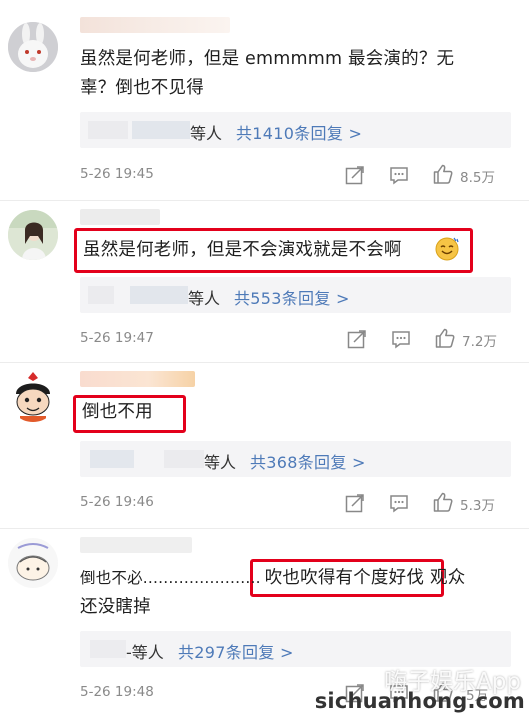 Image resolution: width=529 pixels, height=721 pixels. I want to click on like-count: 5.3万, so click(477, 506).